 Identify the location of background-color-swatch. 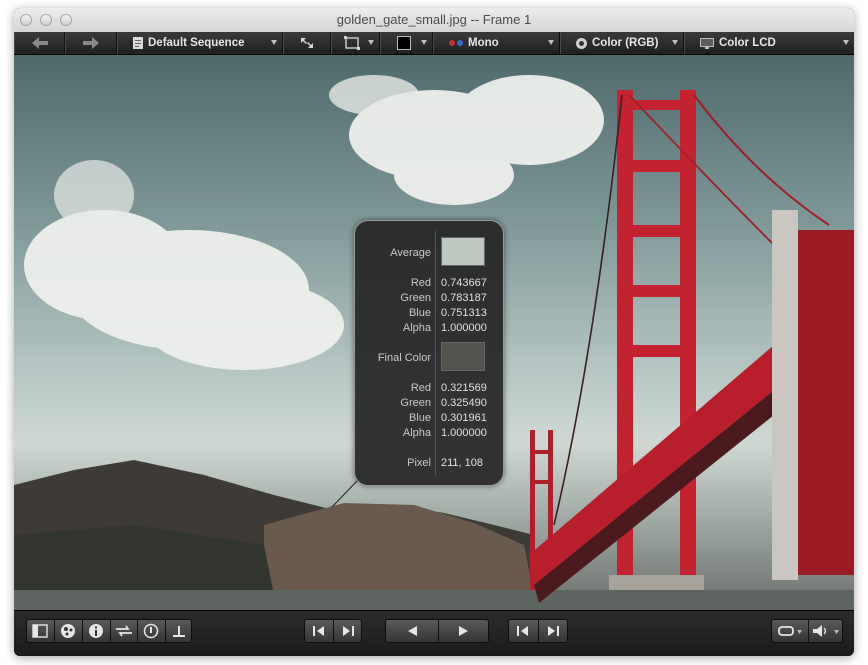
(404, 43).